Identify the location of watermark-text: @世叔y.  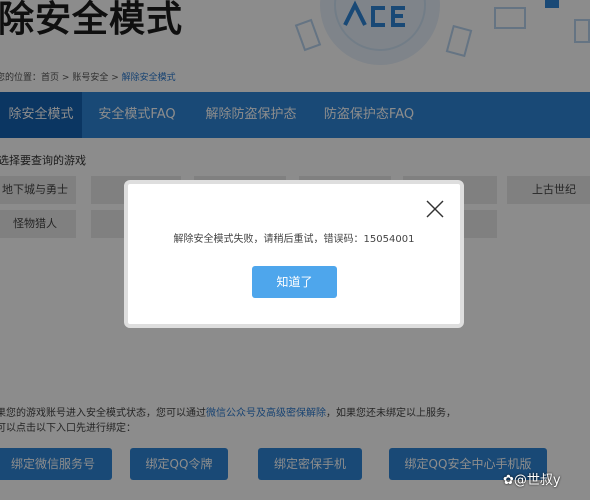
(537, 480).